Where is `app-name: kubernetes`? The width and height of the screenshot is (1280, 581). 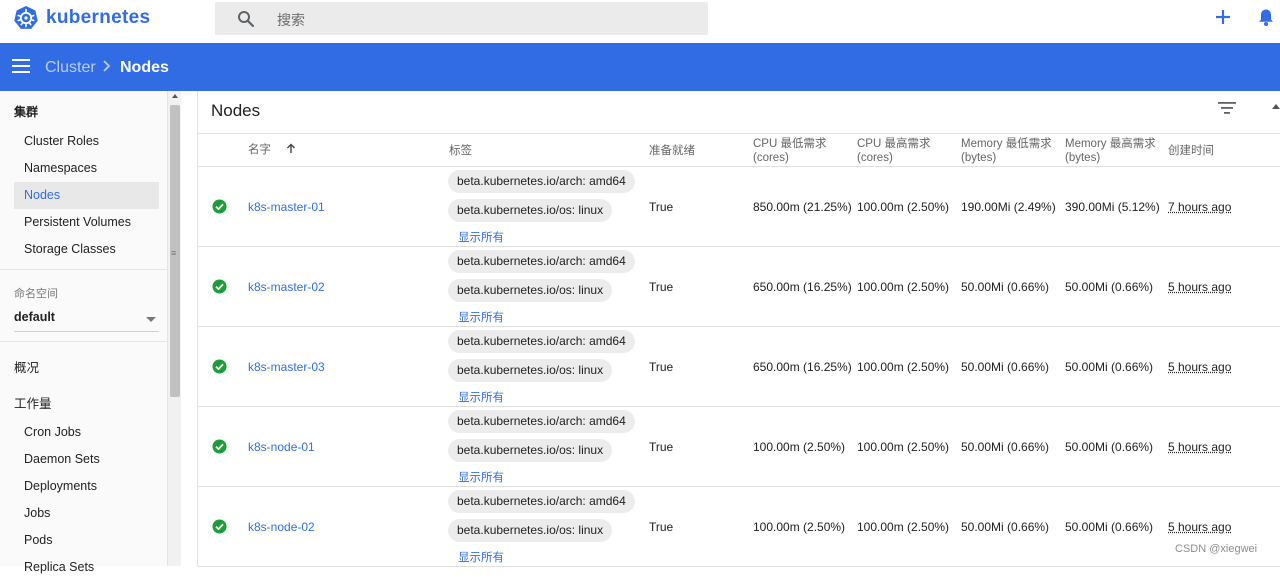
app-name: kubernetes is located at coordinates (98, 18).